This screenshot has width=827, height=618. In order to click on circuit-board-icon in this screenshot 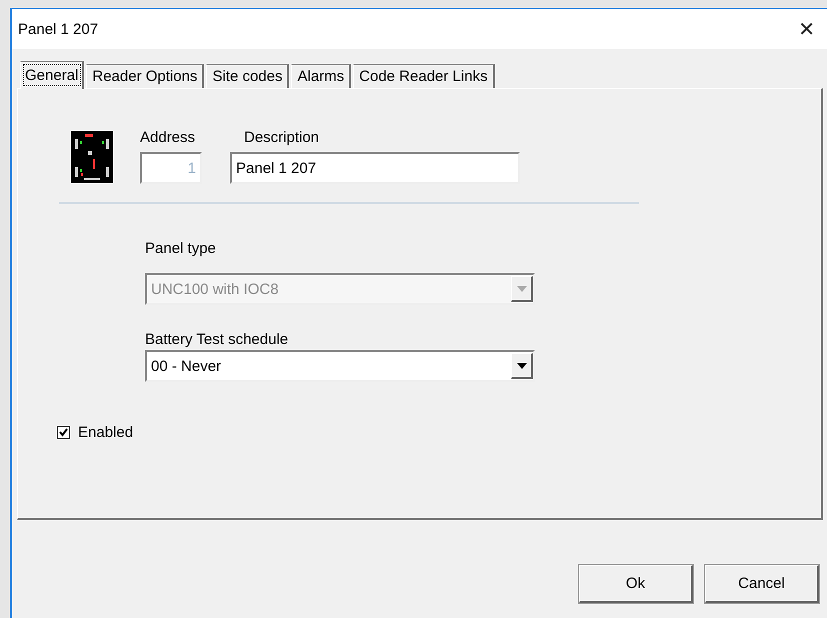, I will do `click(92, 157)`.